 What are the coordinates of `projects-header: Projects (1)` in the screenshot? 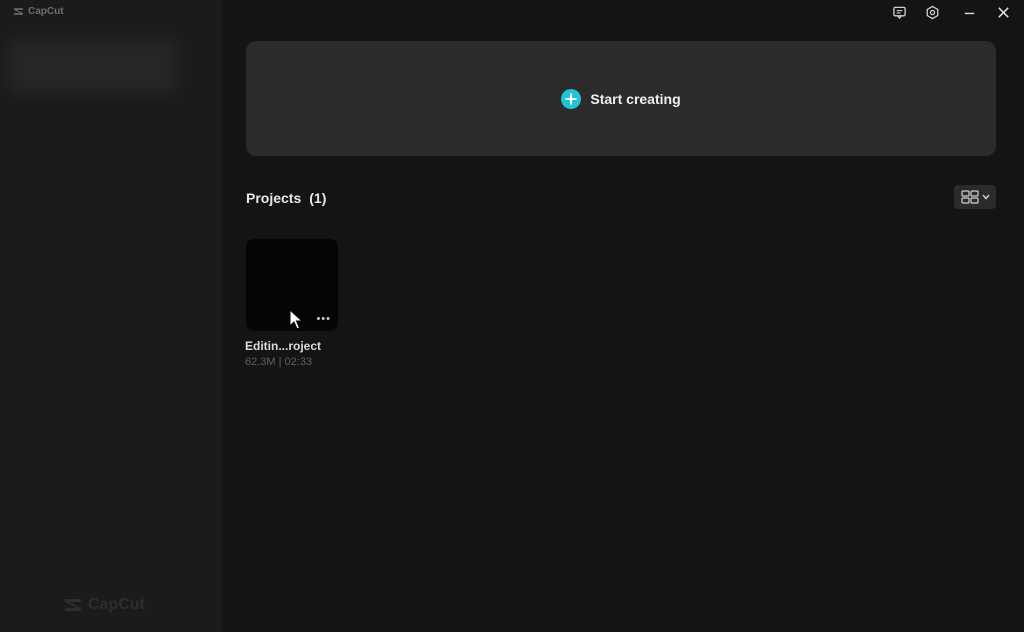 It's located at (286, 198).